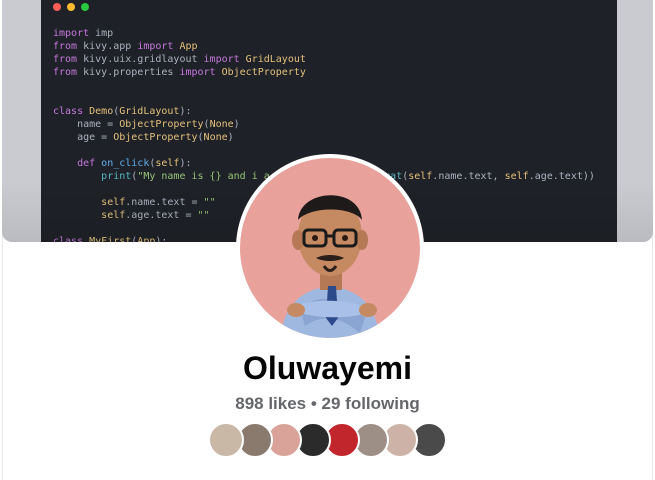  I want to click on code-line: from kivy.app import App, so click(125, 46).